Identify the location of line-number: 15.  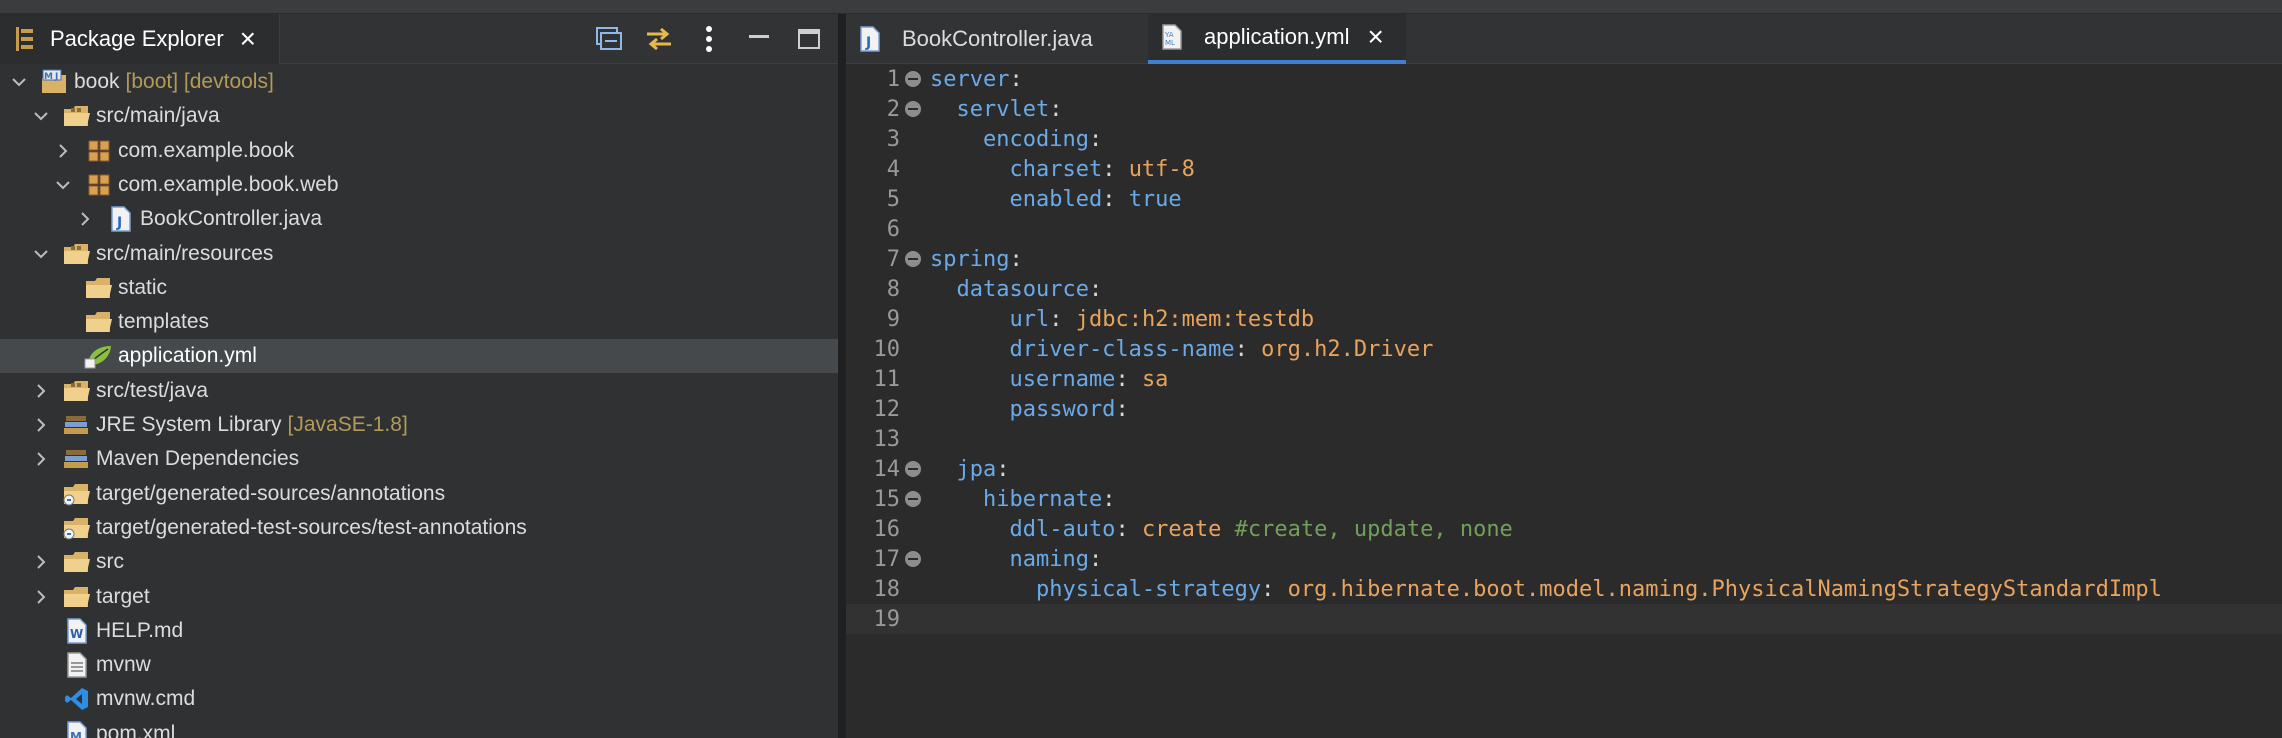
(887, 499).